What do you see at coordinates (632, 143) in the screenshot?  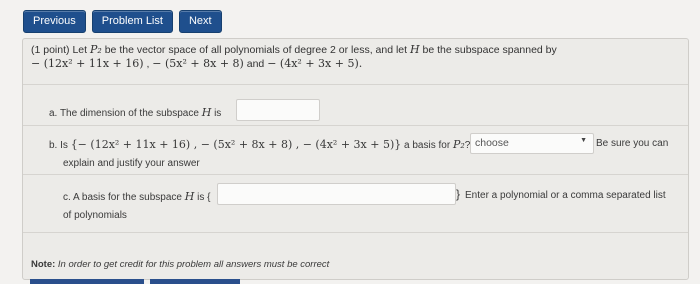 I see `part-b-hint: Be sure you can` at bounding box center [632, 143].